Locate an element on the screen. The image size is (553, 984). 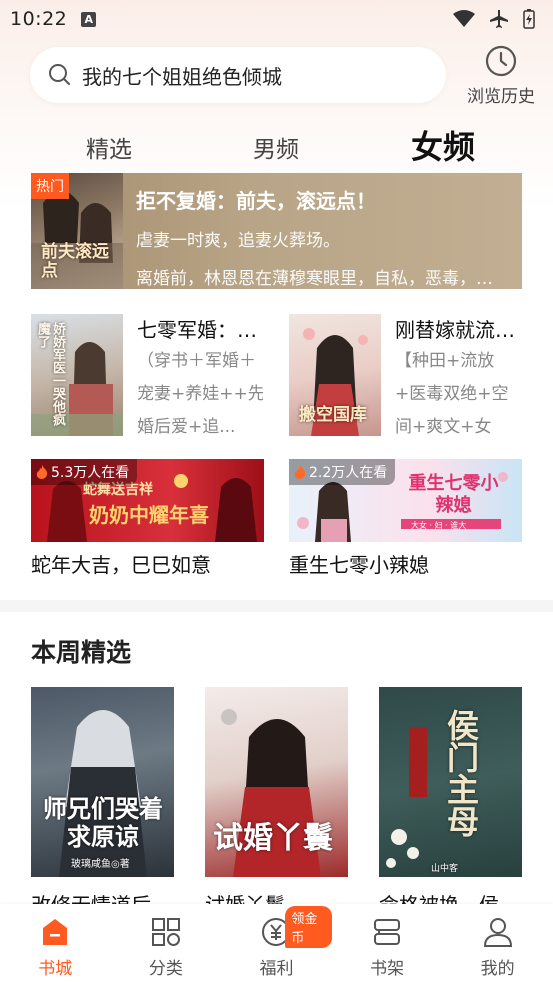
hot-book-title: 拒不复婚：前夫，滚远点！ is located at coordinates (256, 201).